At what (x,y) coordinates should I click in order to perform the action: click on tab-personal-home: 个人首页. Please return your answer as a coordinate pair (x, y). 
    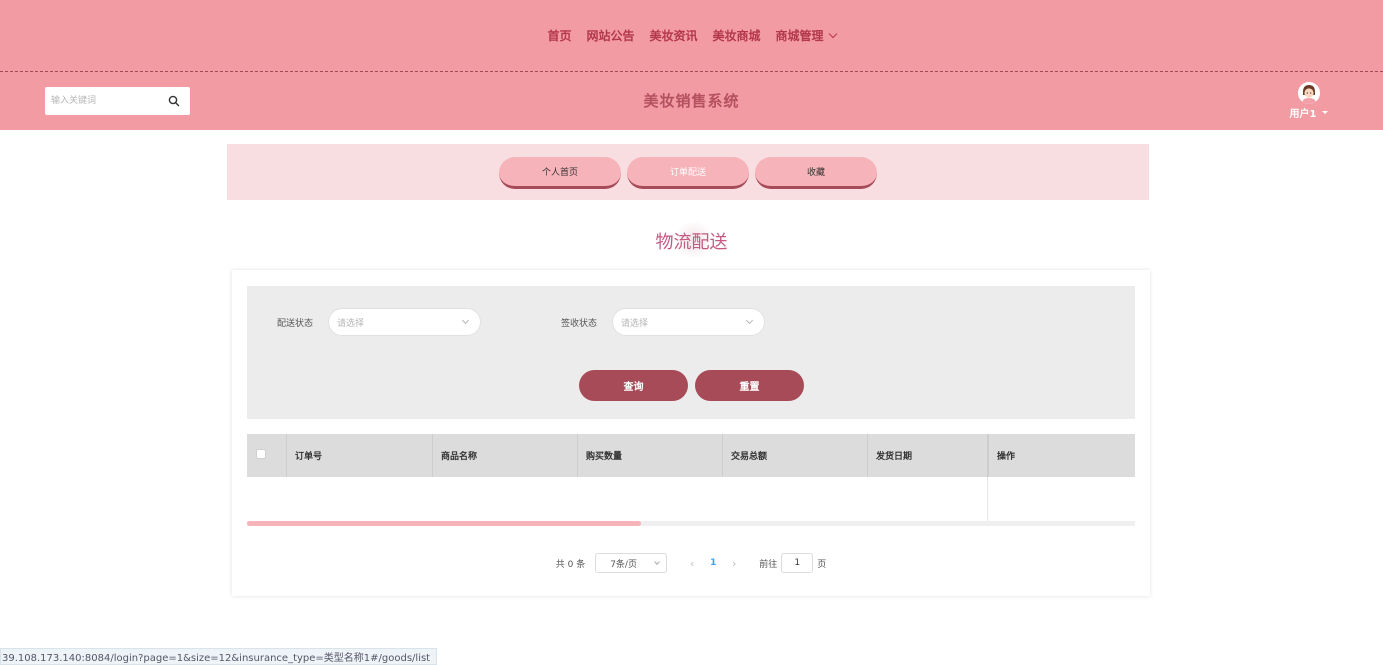
    Looking at the image, I should click on (560, 173).